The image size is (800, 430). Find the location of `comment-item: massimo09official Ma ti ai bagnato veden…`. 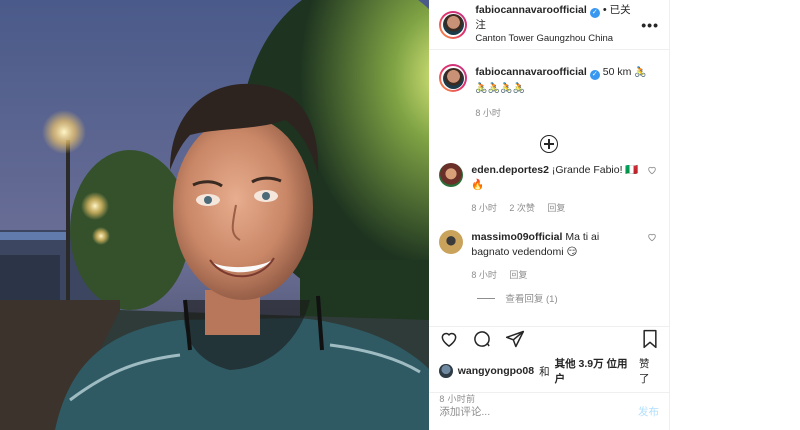

comment-item: massimo09official Ma ti ai bagnato veden… is located at coordinates (549, 256).